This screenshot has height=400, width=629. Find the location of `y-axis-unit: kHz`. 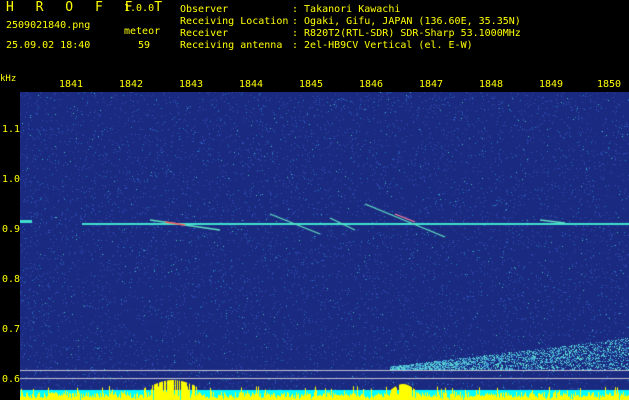

y-axis-unit: kHz is located at coordinates (8, 79).